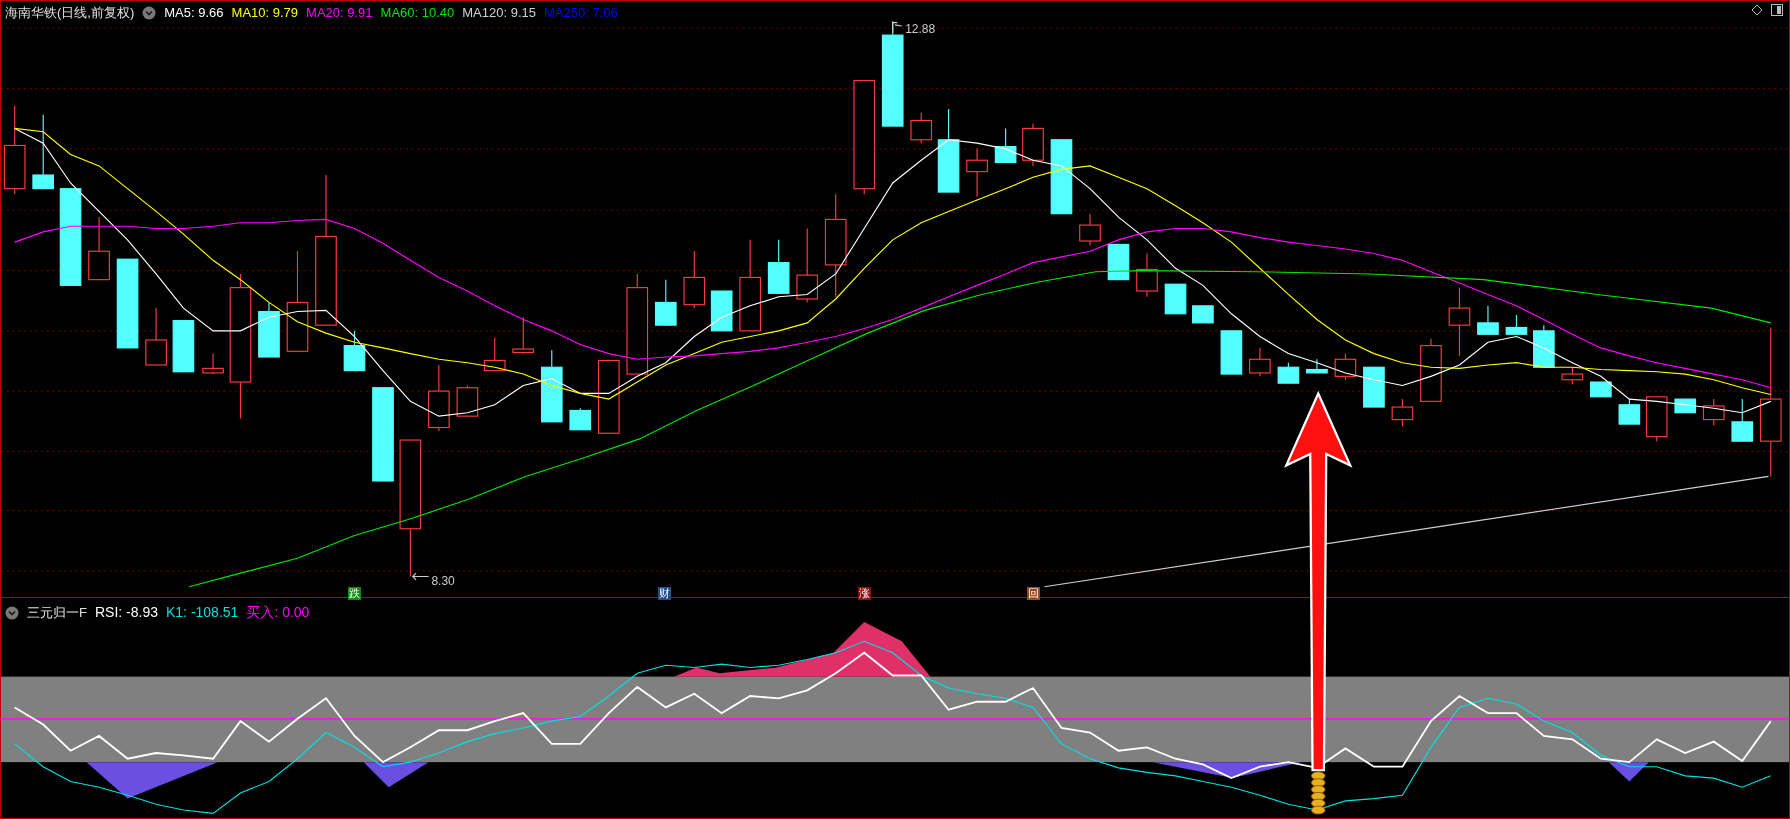 The width and height of the screenshot is (1790, 819). I want to click on indicator-value: RSI: -8.93, so click(126, 612).